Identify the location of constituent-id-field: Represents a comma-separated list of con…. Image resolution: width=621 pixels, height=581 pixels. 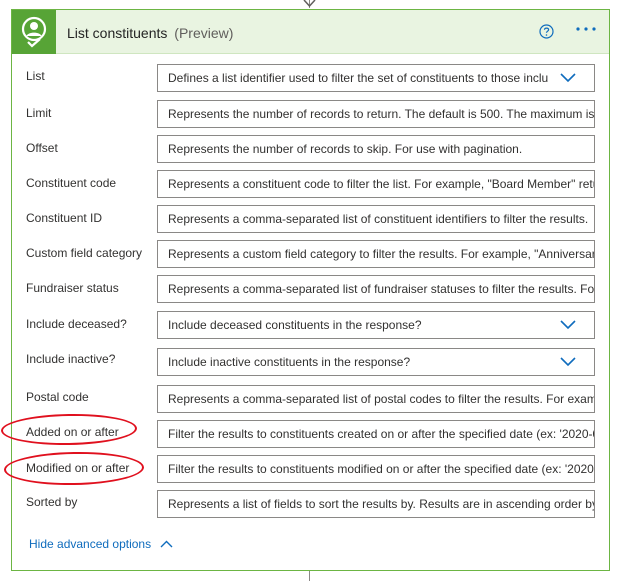
(376, 219).